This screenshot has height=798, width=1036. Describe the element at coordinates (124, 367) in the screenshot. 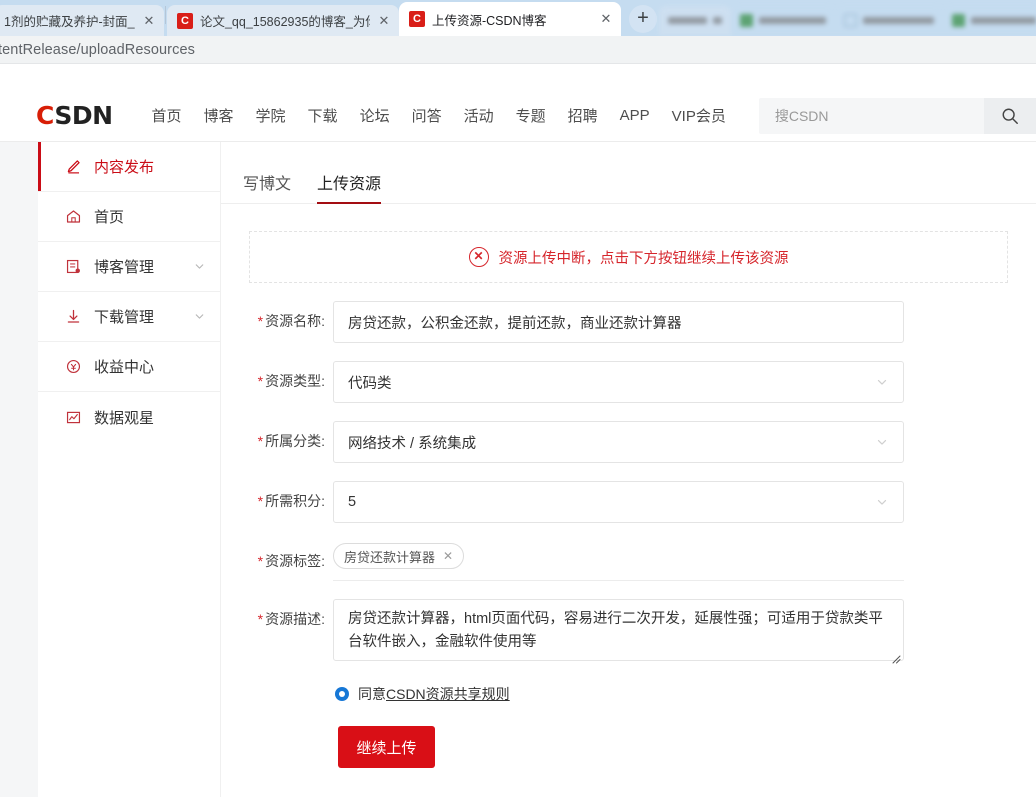

I see `sidebar-item-label: 收益中心` at that location.